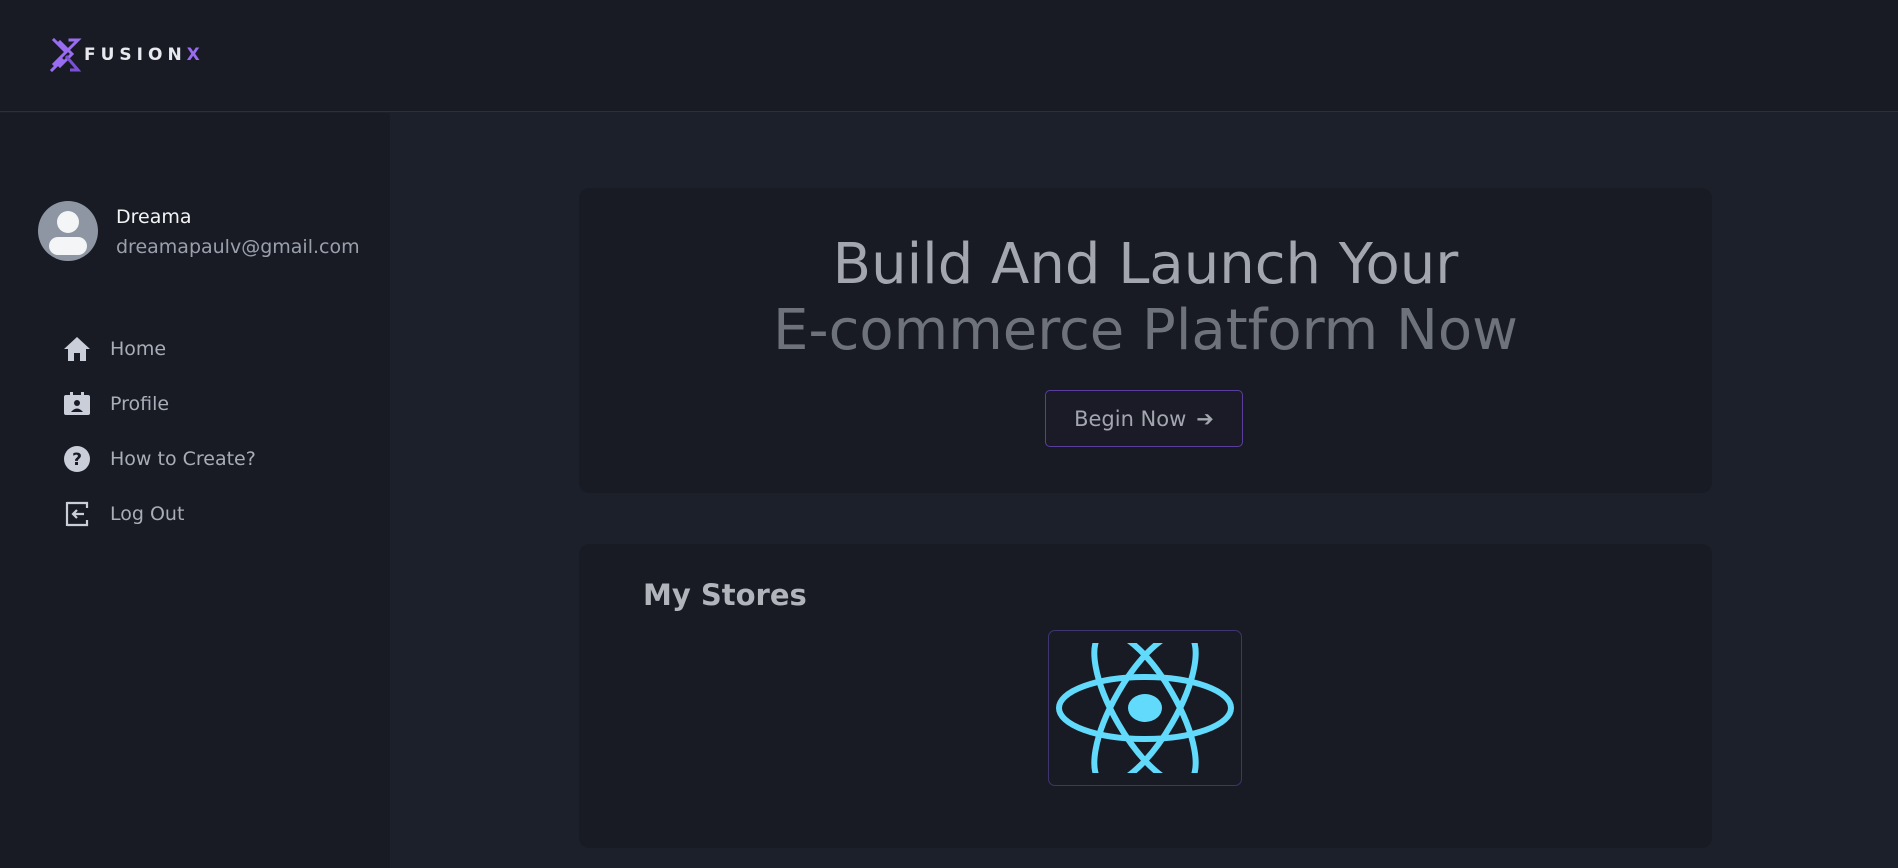 The height and width of the screenshot is (868, 1898). Describe the element at coordinates (68, 222) in the screenshot. I see `avatar-head-shape` at that location.